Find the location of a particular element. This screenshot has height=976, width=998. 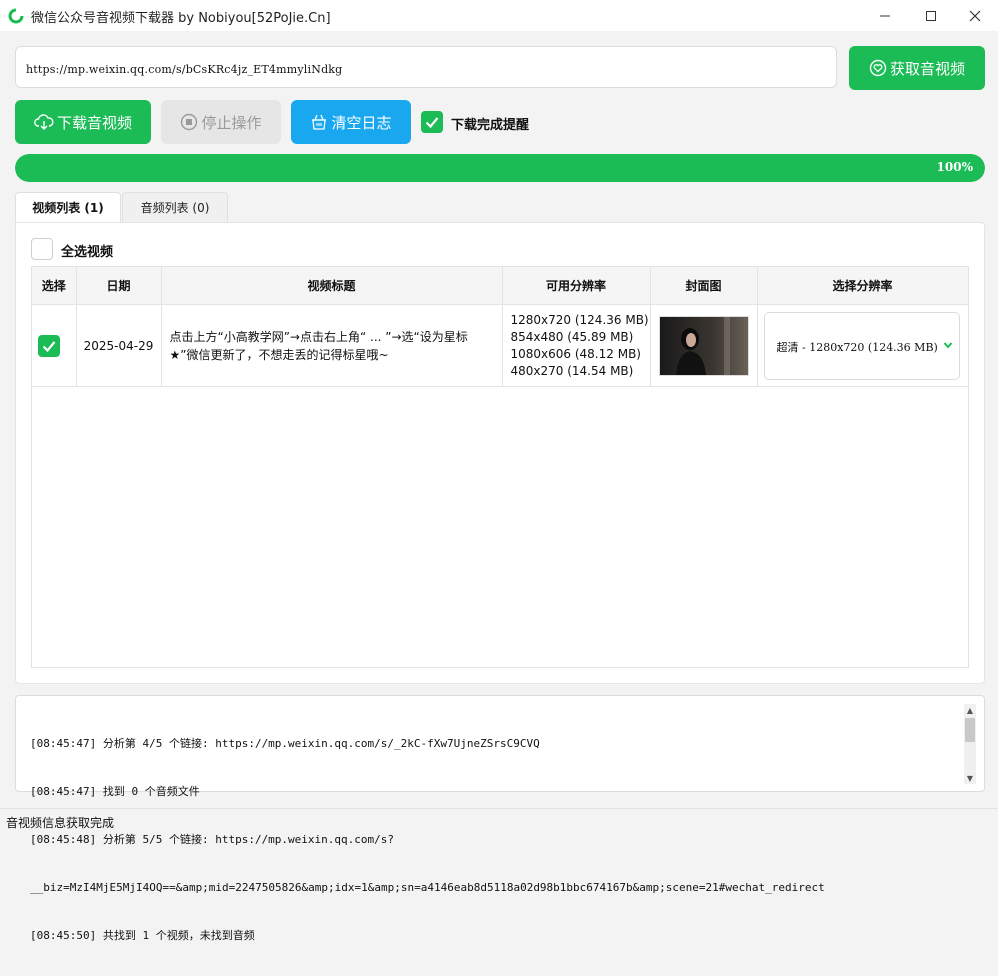

progress-text: 100% is located at coordinates (954, 167).